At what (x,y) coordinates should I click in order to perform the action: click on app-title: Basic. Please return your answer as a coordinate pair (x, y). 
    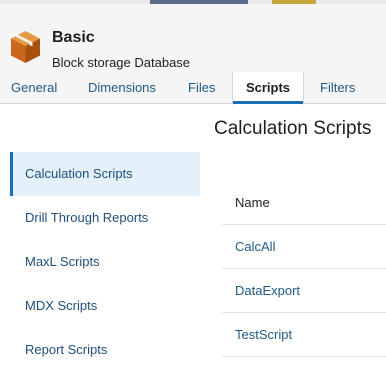
    Looking at the image, I should click on (73, 37).